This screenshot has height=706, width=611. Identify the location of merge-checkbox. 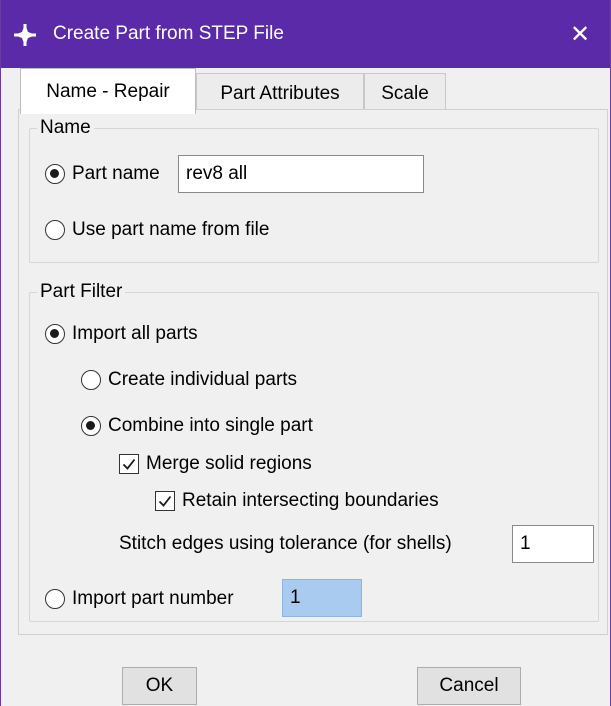
(129, 464).